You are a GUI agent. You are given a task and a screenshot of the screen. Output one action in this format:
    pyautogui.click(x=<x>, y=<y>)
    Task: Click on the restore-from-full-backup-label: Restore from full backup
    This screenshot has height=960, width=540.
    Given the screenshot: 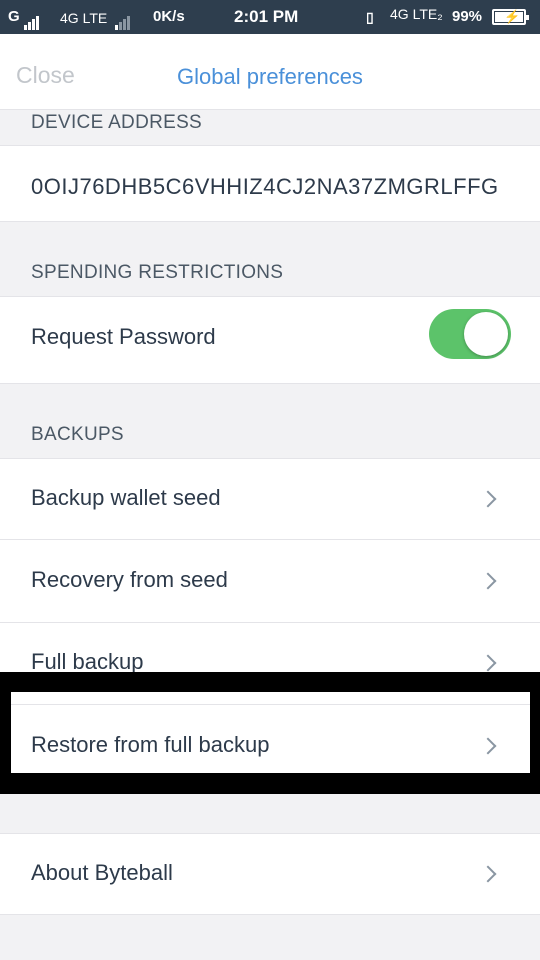 What is the action you would take?
    pyautogui.click(x=150, y=744)
    